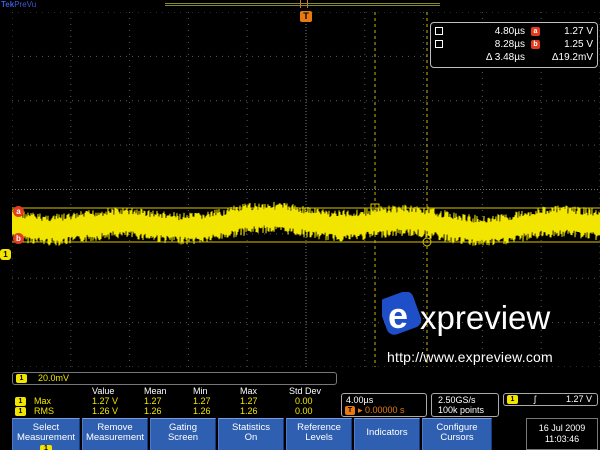 The width and height of the screenshot is (600, 450). What do you see at coordinates (550, 399) in the screenshot?
I see `trigger-readout: 1 ʃ 1.27 V` at bounding box center [550, 399].